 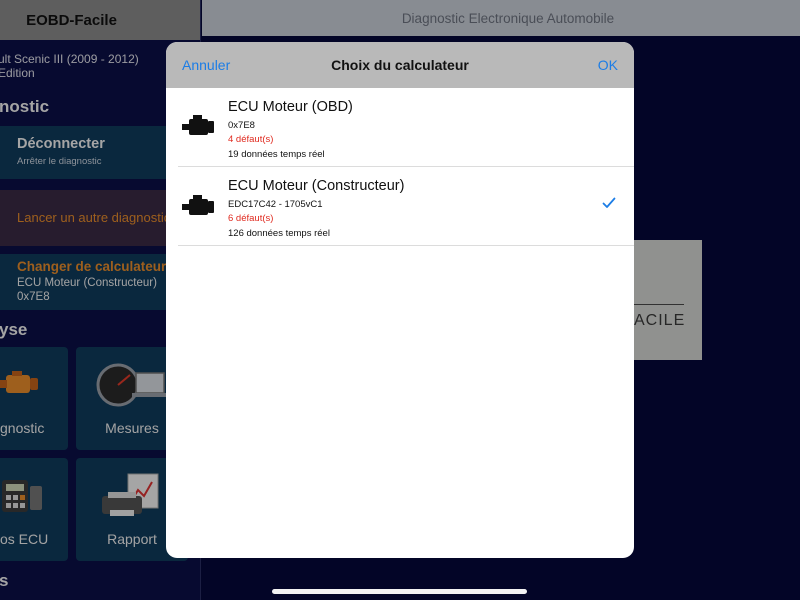 I want to click on ecu-name: ECU Moteur (Constructeur), so click(x=316, y=186).